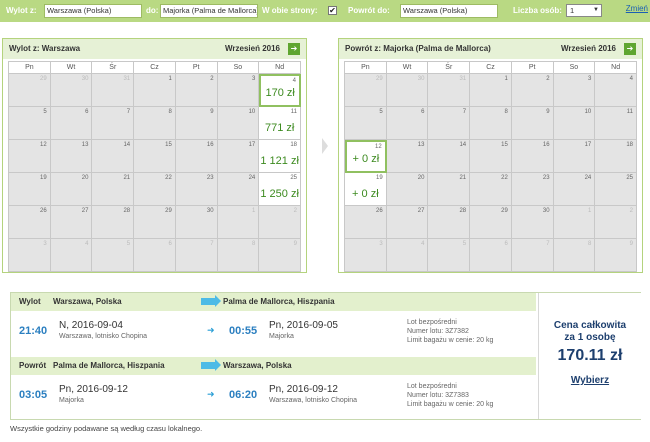 The width and height of the screenshot is (650, 442). What do you see at coordinates (574, 189) in the screenshot?
I see `calendar-day: 24` at bounding box center [574, 189].